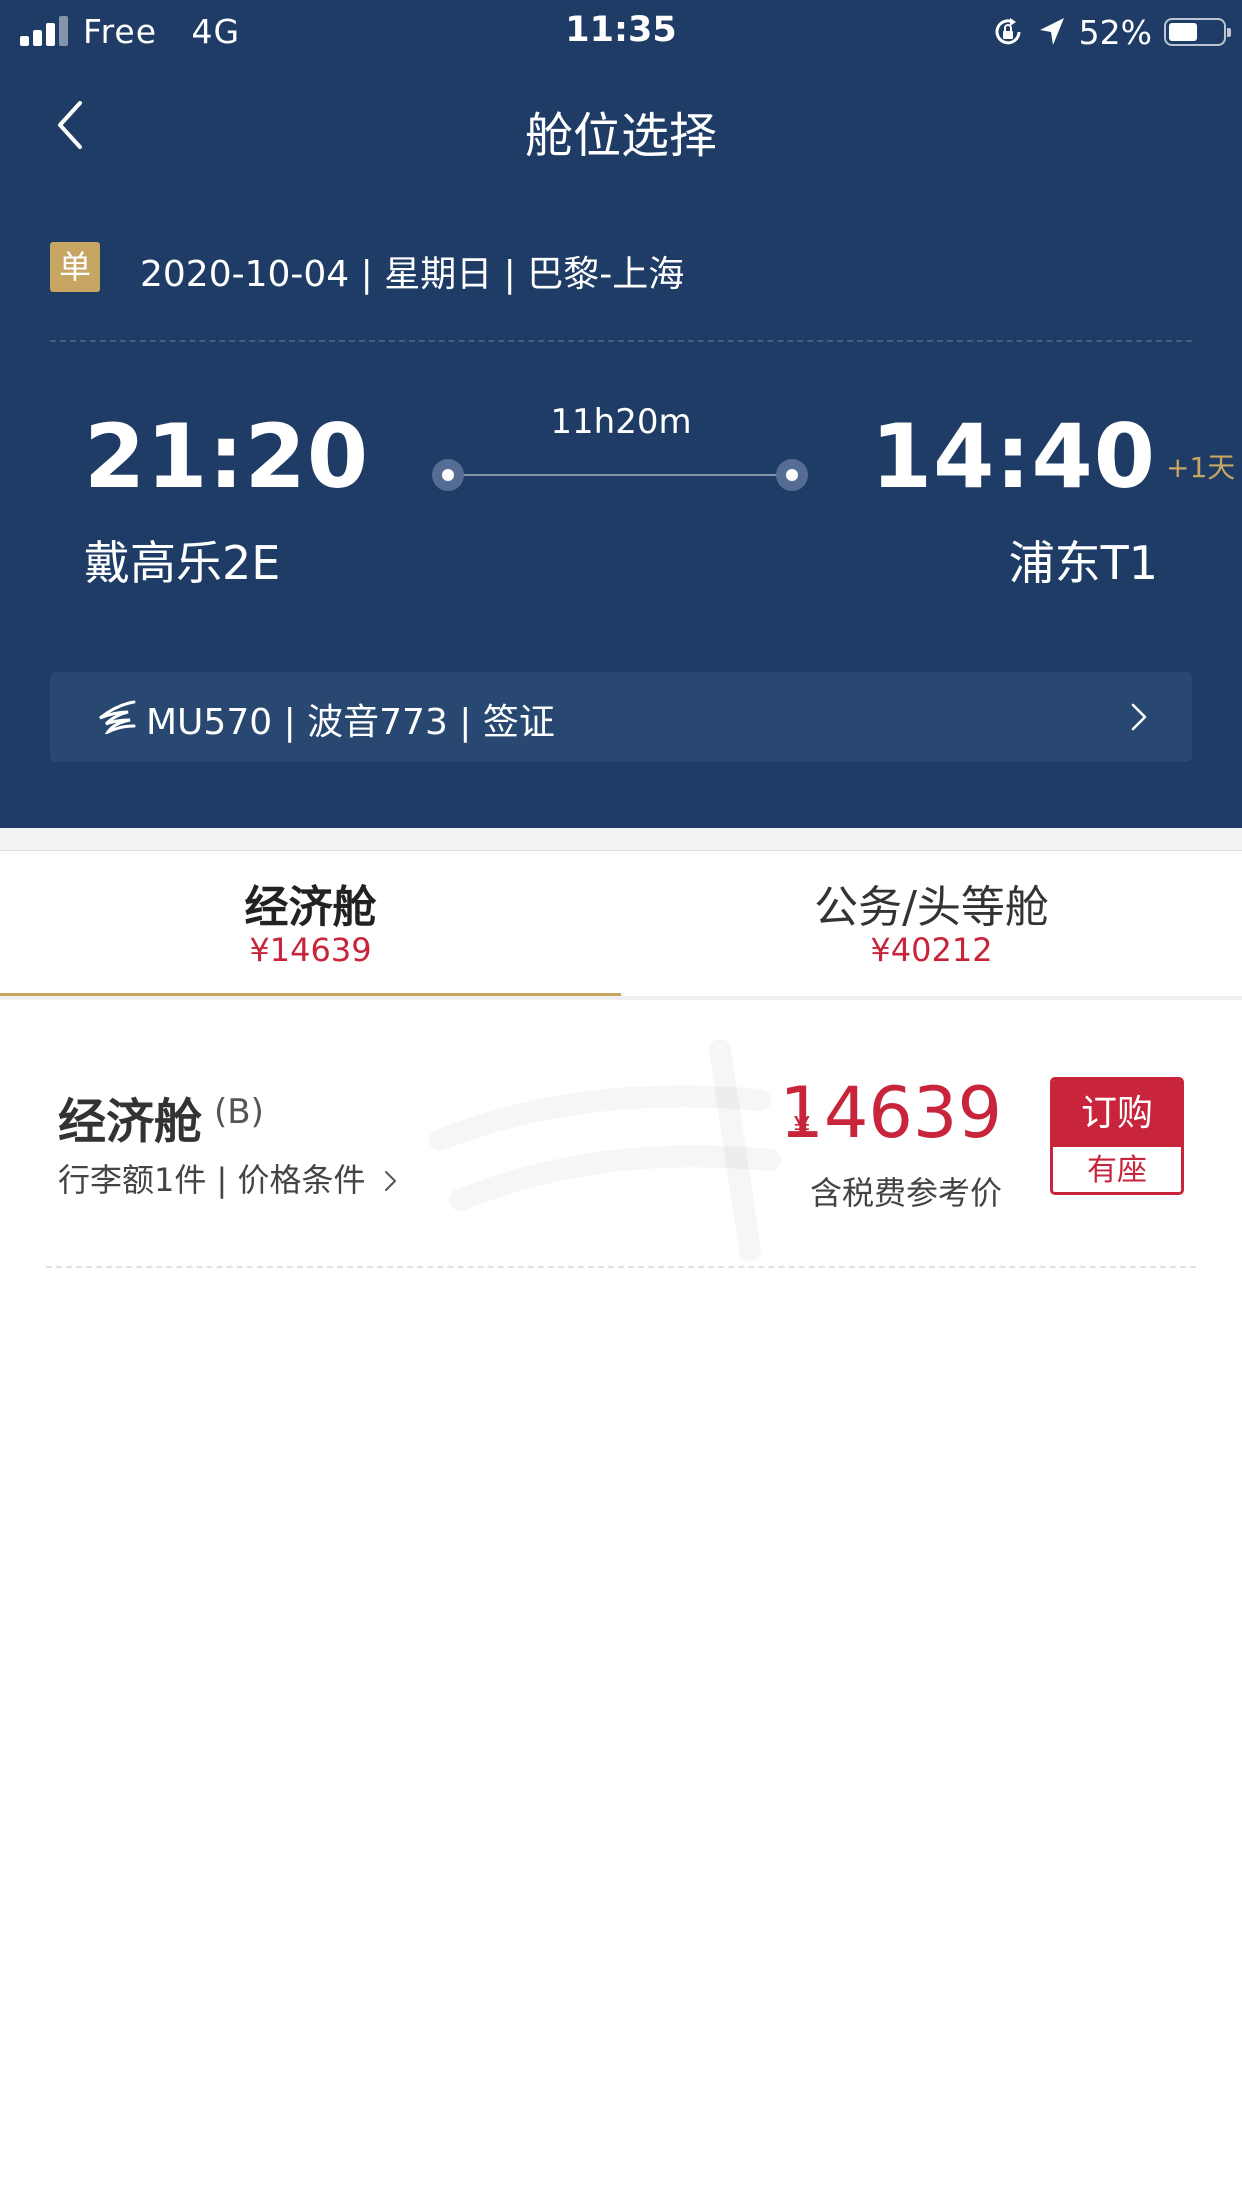 The width and height of the screenshot is (1242, 2208). Describe the element at coordinates (905, 1193) in the screenshot. I see `fare-price-note: 含税费参考价` at that location.